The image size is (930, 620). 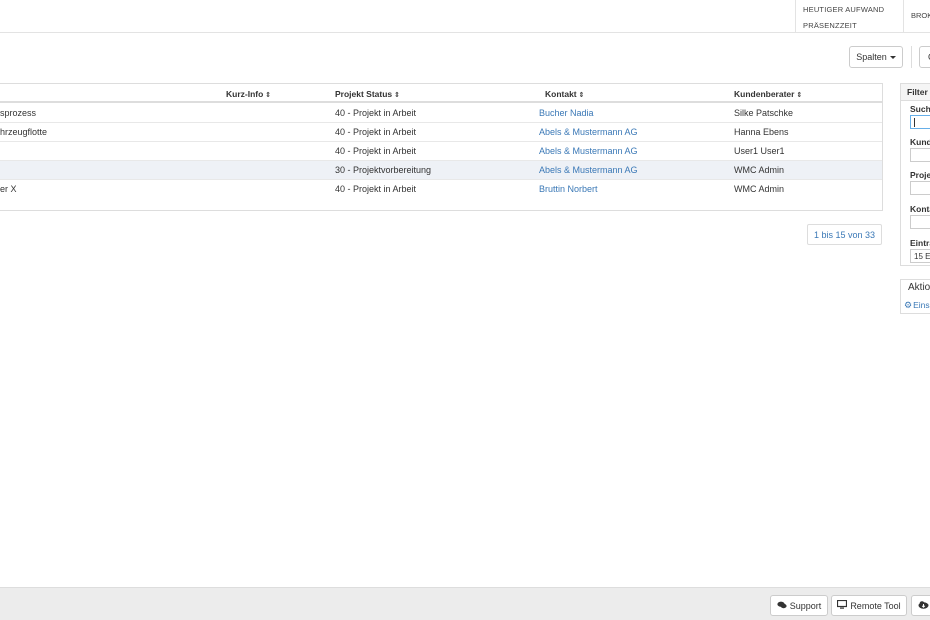 What do you see at coordinates (24, 132) in the screenshot?
I see `project-name-cell: hrzeugflotte` at bounding box center [24, 132].